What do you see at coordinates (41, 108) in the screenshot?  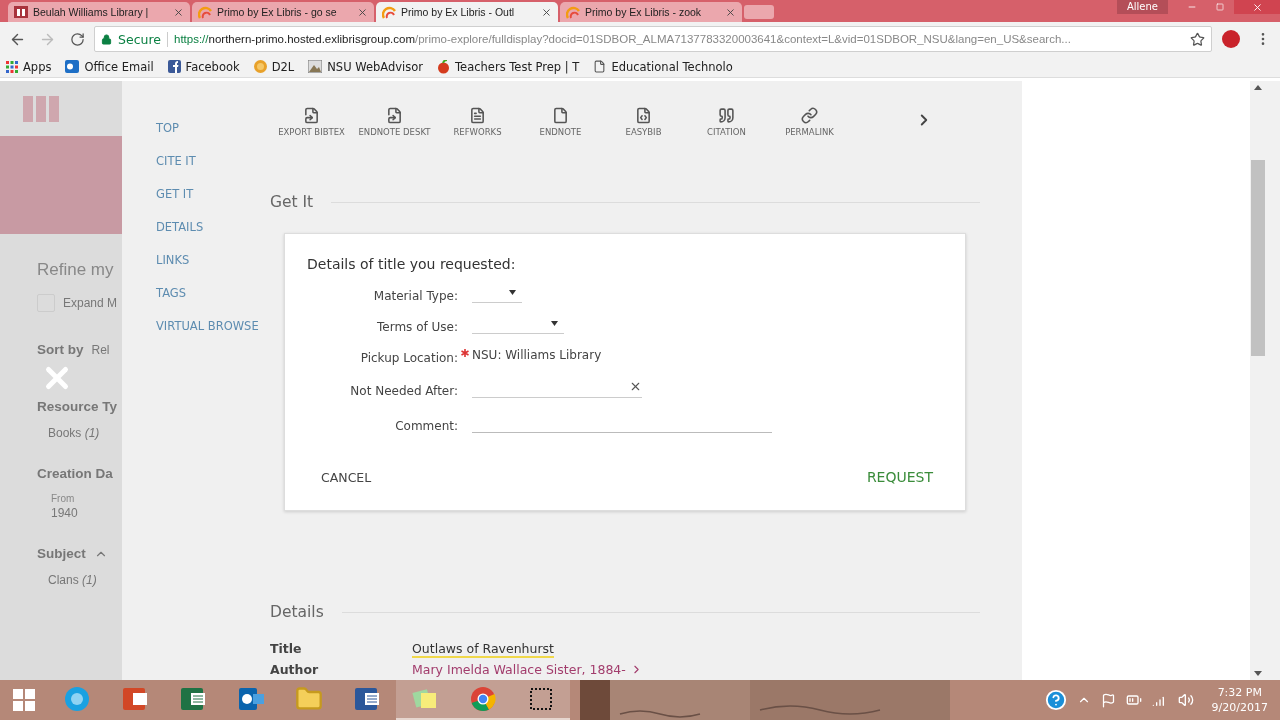 I see `logo-icon` at bounding box center [41, 108].